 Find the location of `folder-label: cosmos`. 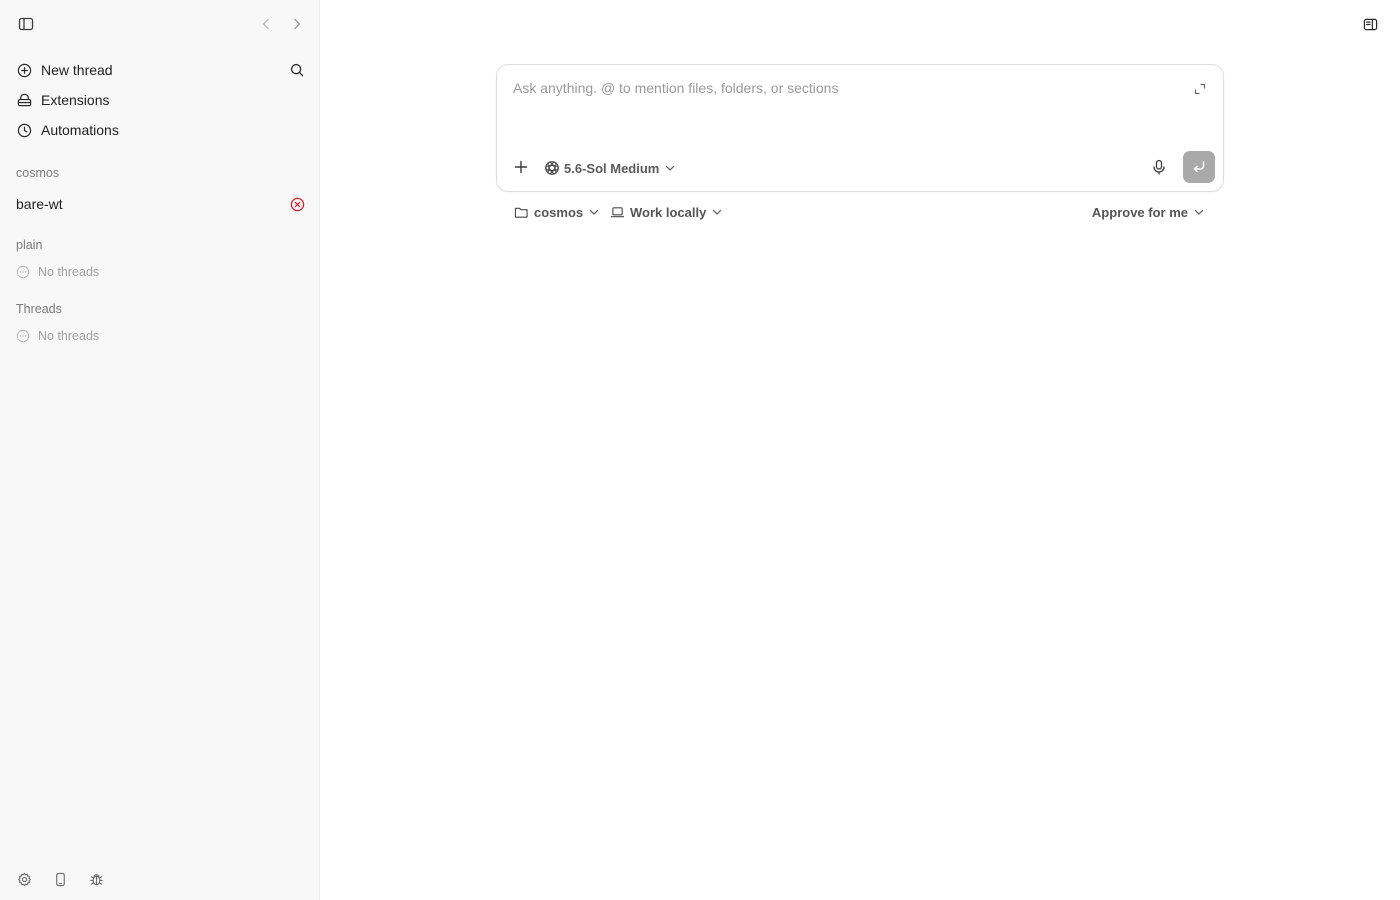

folder-label: cosmos is located at coordinates (559, 212).